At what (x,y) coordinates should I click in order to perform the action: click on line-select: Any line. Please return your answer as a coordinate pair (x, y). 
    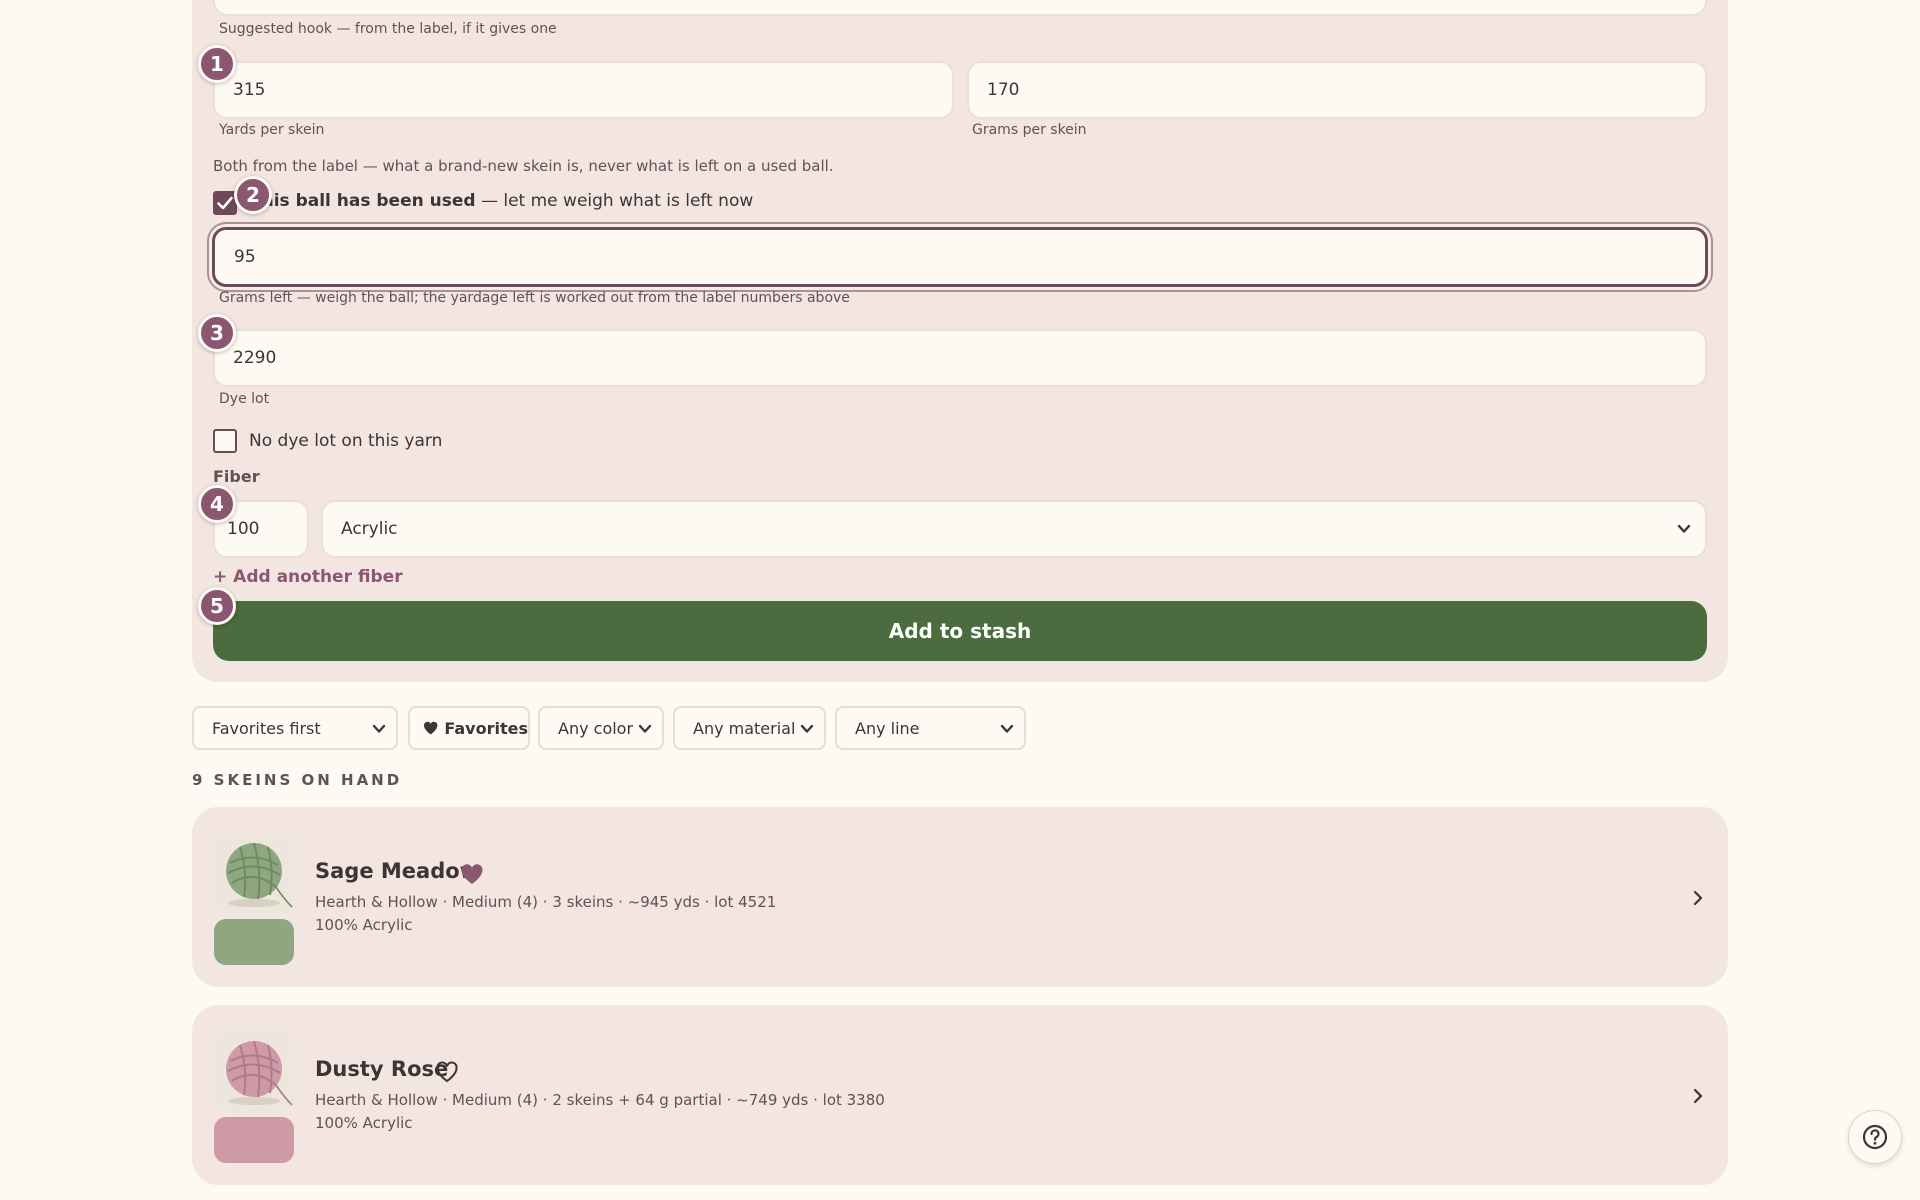
    Looking at the image, I should click on (930, 728).